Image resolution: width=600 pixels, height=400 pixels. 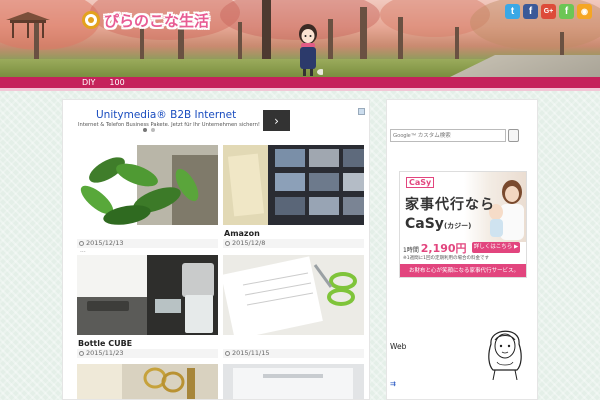 What do you see at coordinates (157, 20) in the screenshot?
I see `site-title: ぴらのこな生活` at bounding box center [157, 20].